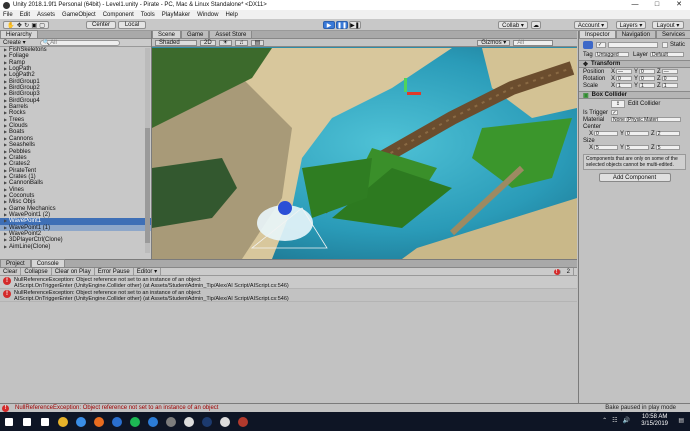 The width and height of the screenshot is (690, 431). What do you see at coordinates (79, 15) in the screenshot?
I see `menu-gameobject: GameObject` at bounding box center [79, 15].